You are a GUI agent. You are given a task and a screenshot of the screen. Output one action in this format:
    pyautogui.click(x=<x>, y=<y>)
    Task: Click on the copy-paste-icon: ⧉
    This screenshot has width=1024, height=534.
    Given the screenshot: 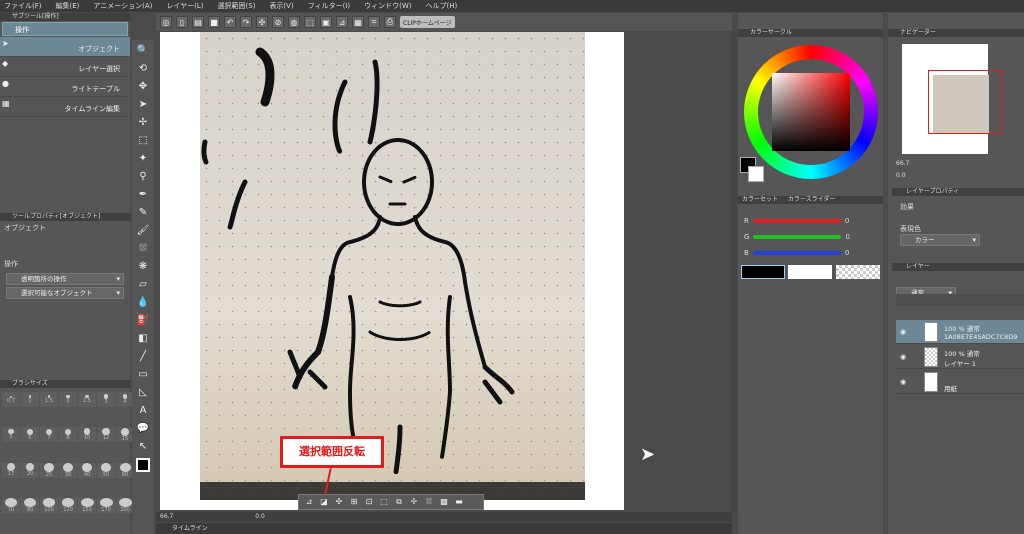 What is the action you would take?
    pyautogui.click(x=399, y=502)
    